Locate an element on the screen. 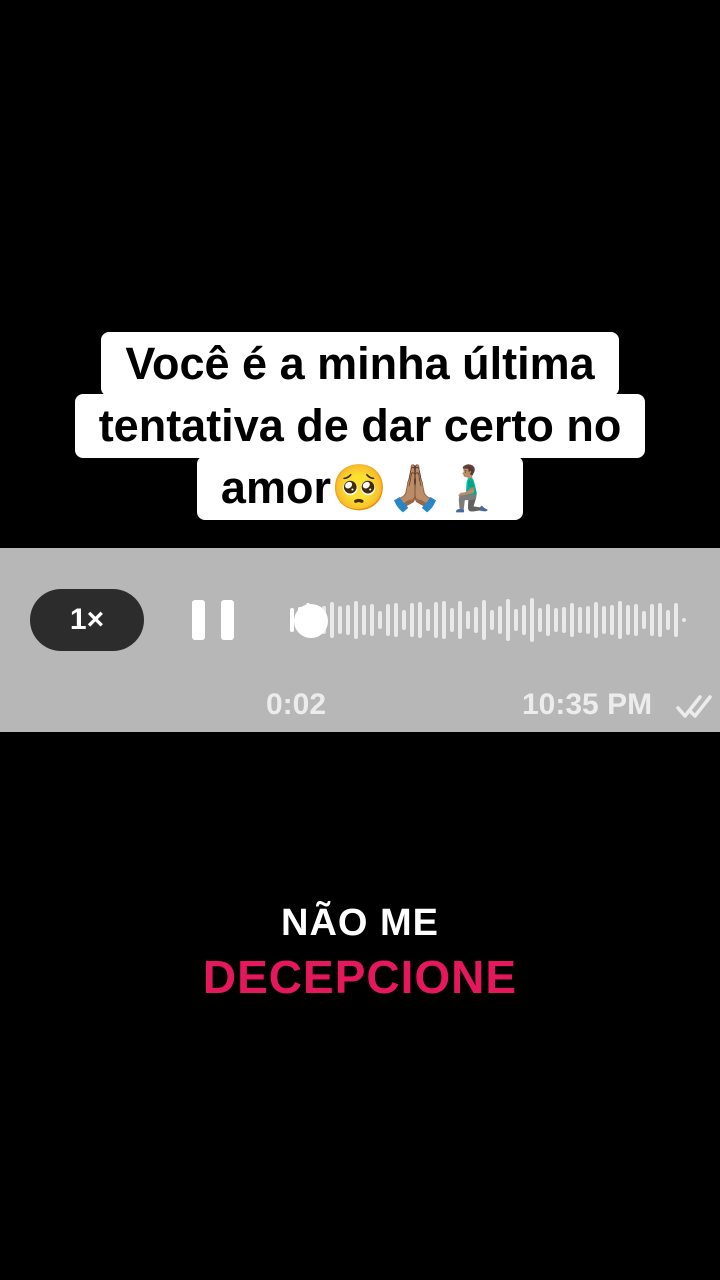 Image resolution: width=720 pixels, height=1280 pixels. playback-speed-button: 1× is located at coordinates (87, 620).